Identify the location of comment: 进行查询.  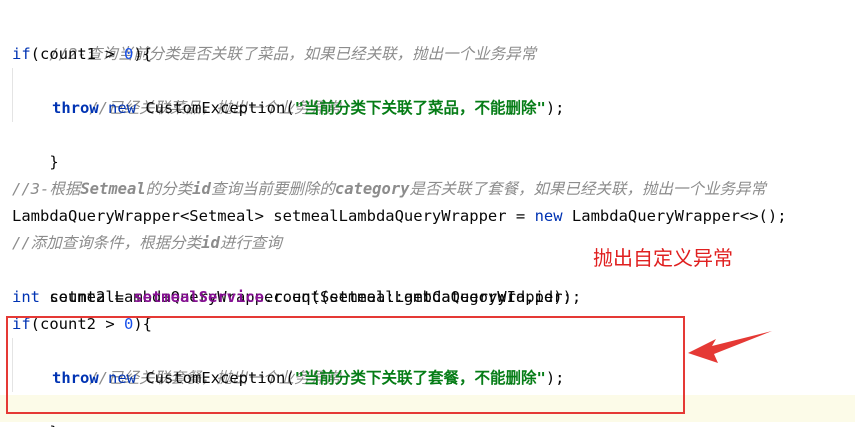
(250, 243).